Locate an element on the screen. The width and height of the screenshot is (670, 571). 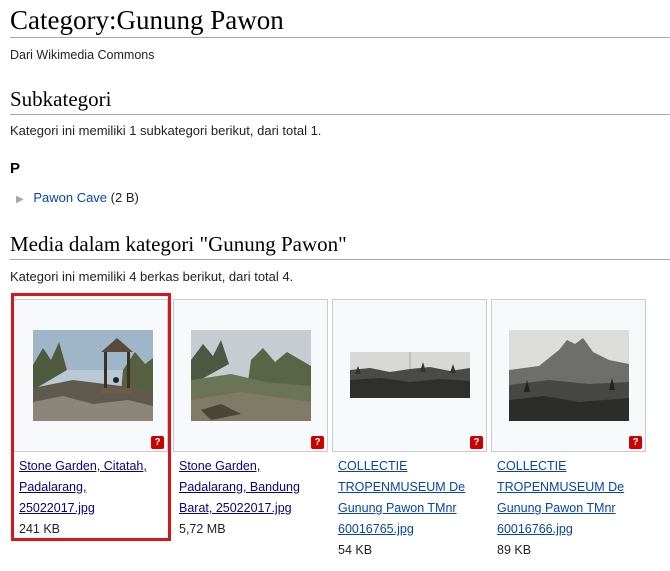
file-size: 89 KB is located at coordinates (514, 550).